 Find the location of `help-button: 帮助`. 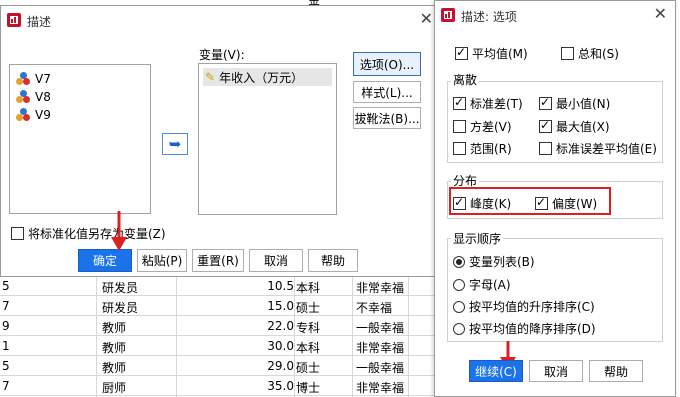

help-button: 帮助 is located at coordinates (333, 260).